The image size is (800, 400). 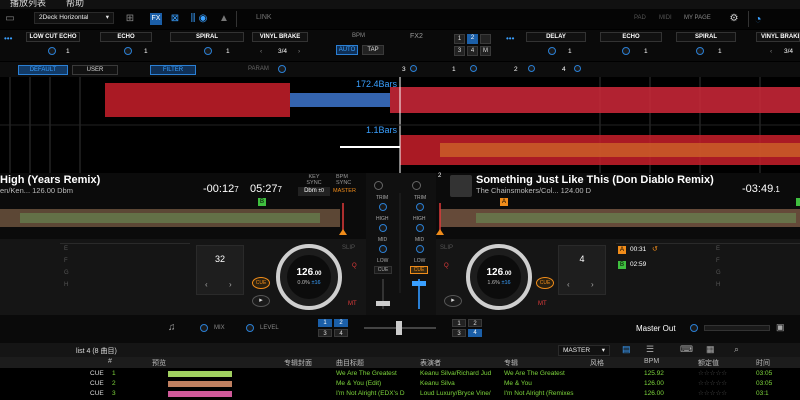 I want to click on fx2-slot2: ECHO, so click(x=631, y=37).